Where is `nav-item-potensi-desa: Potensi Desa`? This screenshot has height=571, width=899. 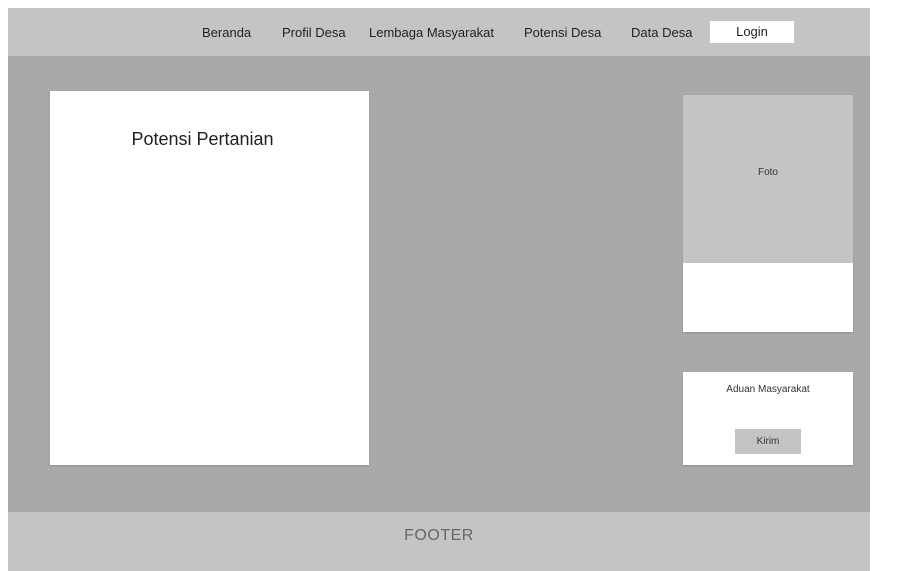
nav-item-potensi-desa: Potensi Desa is located at coordinates (562, 32).